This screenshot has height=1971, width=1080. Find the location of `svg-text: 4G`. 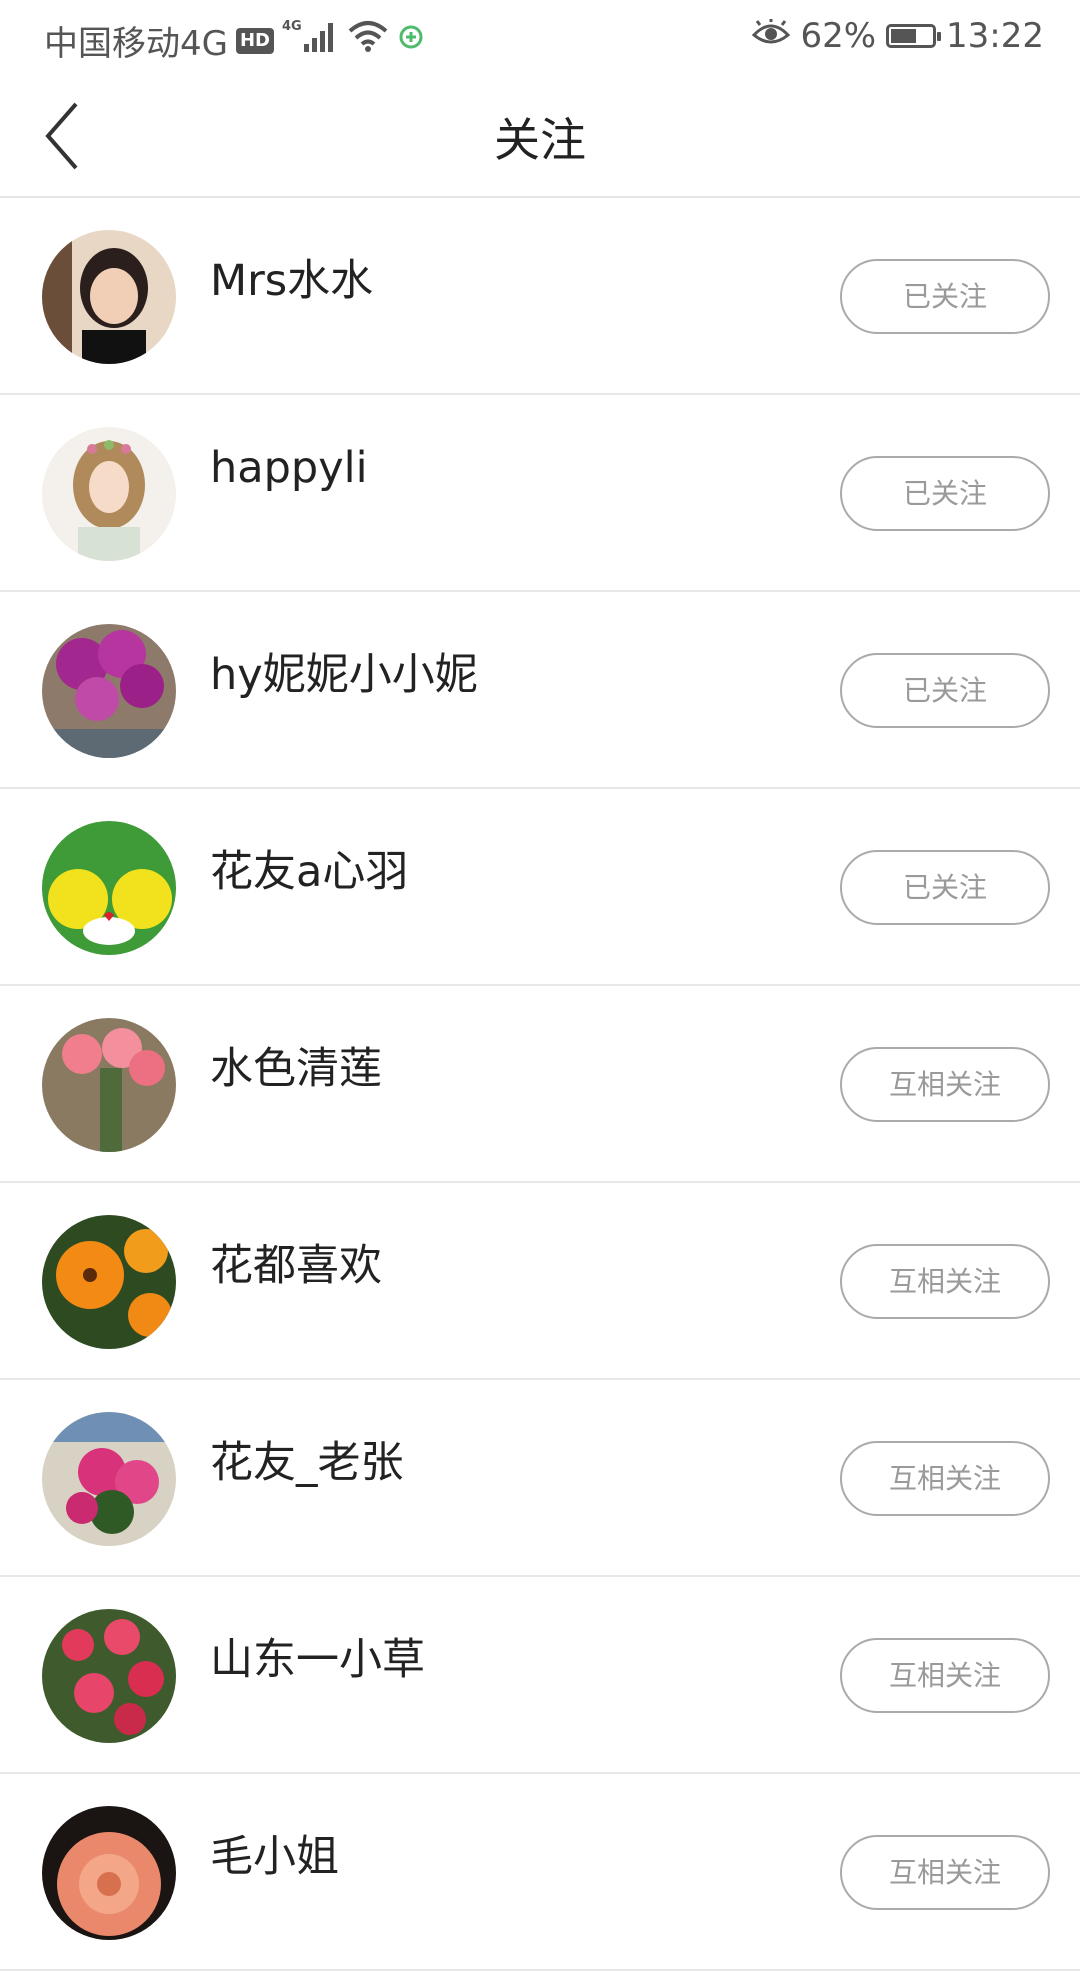

svg-text: 4G is located at coordinates (292, 26).